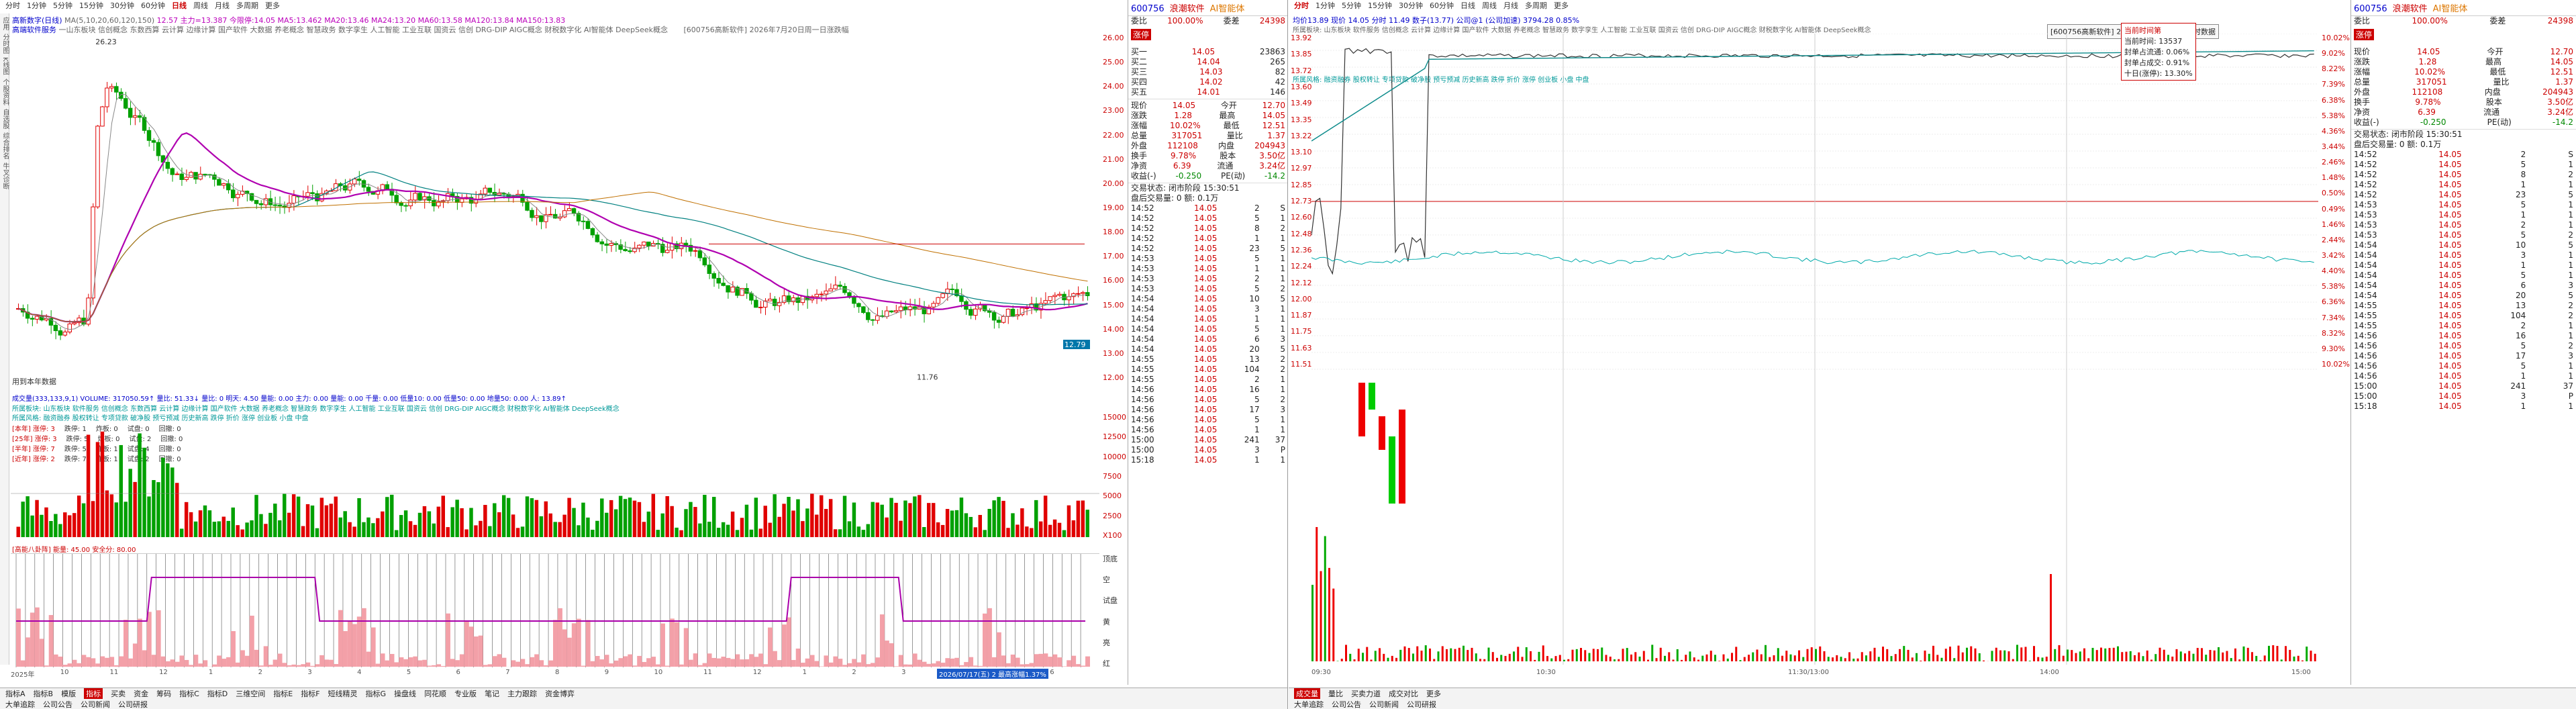 The image size is (2576, 709). Describe the element at coordinates (555, 610) in the screenshot. I see `indicator-chart` at that location.